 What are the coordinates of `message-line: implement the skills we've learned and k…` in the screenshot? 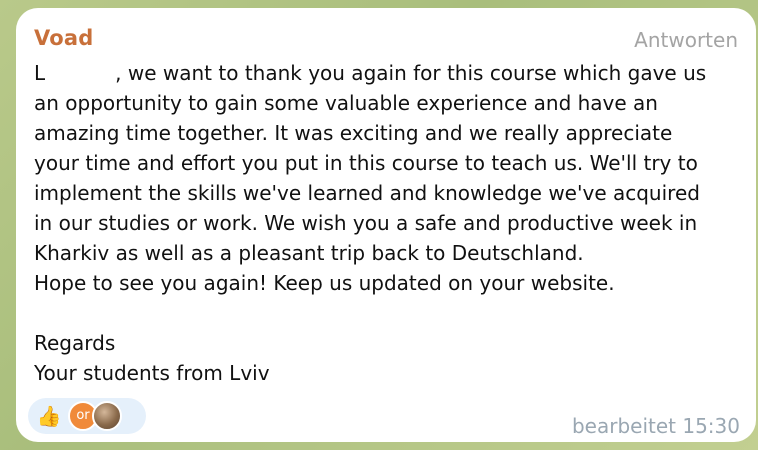 It's located at (367, 193).